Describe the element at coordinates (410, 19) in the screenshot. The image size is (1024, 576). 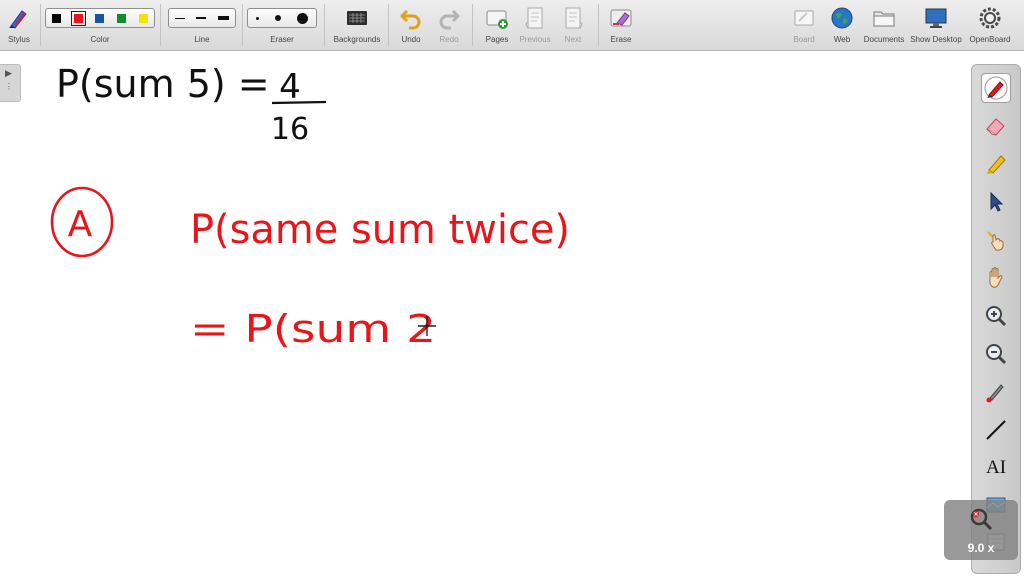
I see `undo-icon` at that location.